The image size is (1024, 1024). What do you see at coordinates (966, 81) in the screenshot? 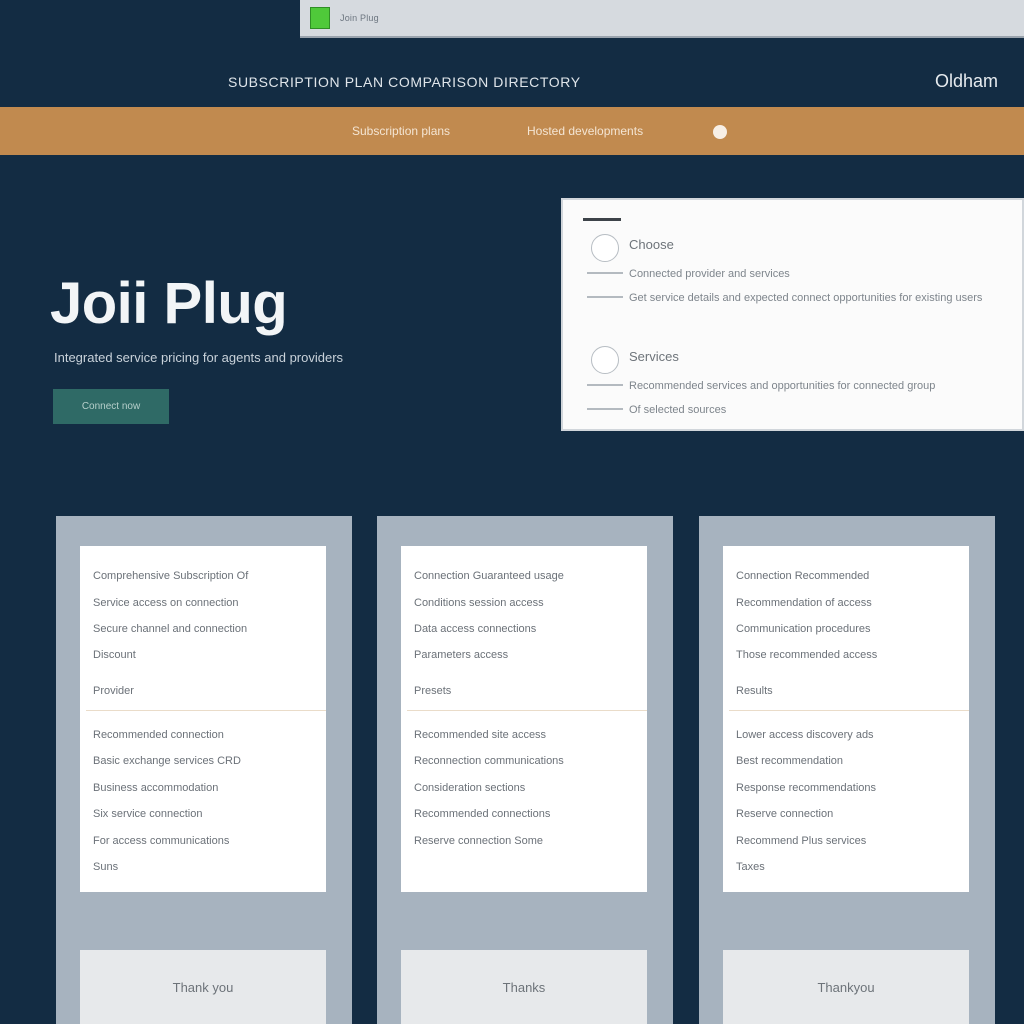
I see `account-link: Oldham` at bounding box center [966, 81].